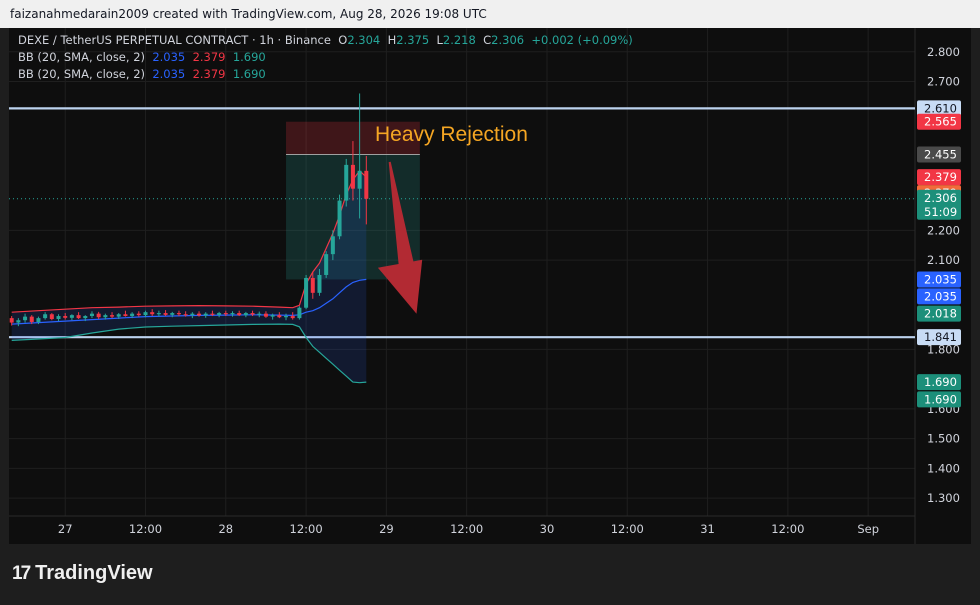  What do you see at coordinates (943, 498) in the screenshot?
I see `price-tick-label: 1.300` at bounding box center [943, 498].